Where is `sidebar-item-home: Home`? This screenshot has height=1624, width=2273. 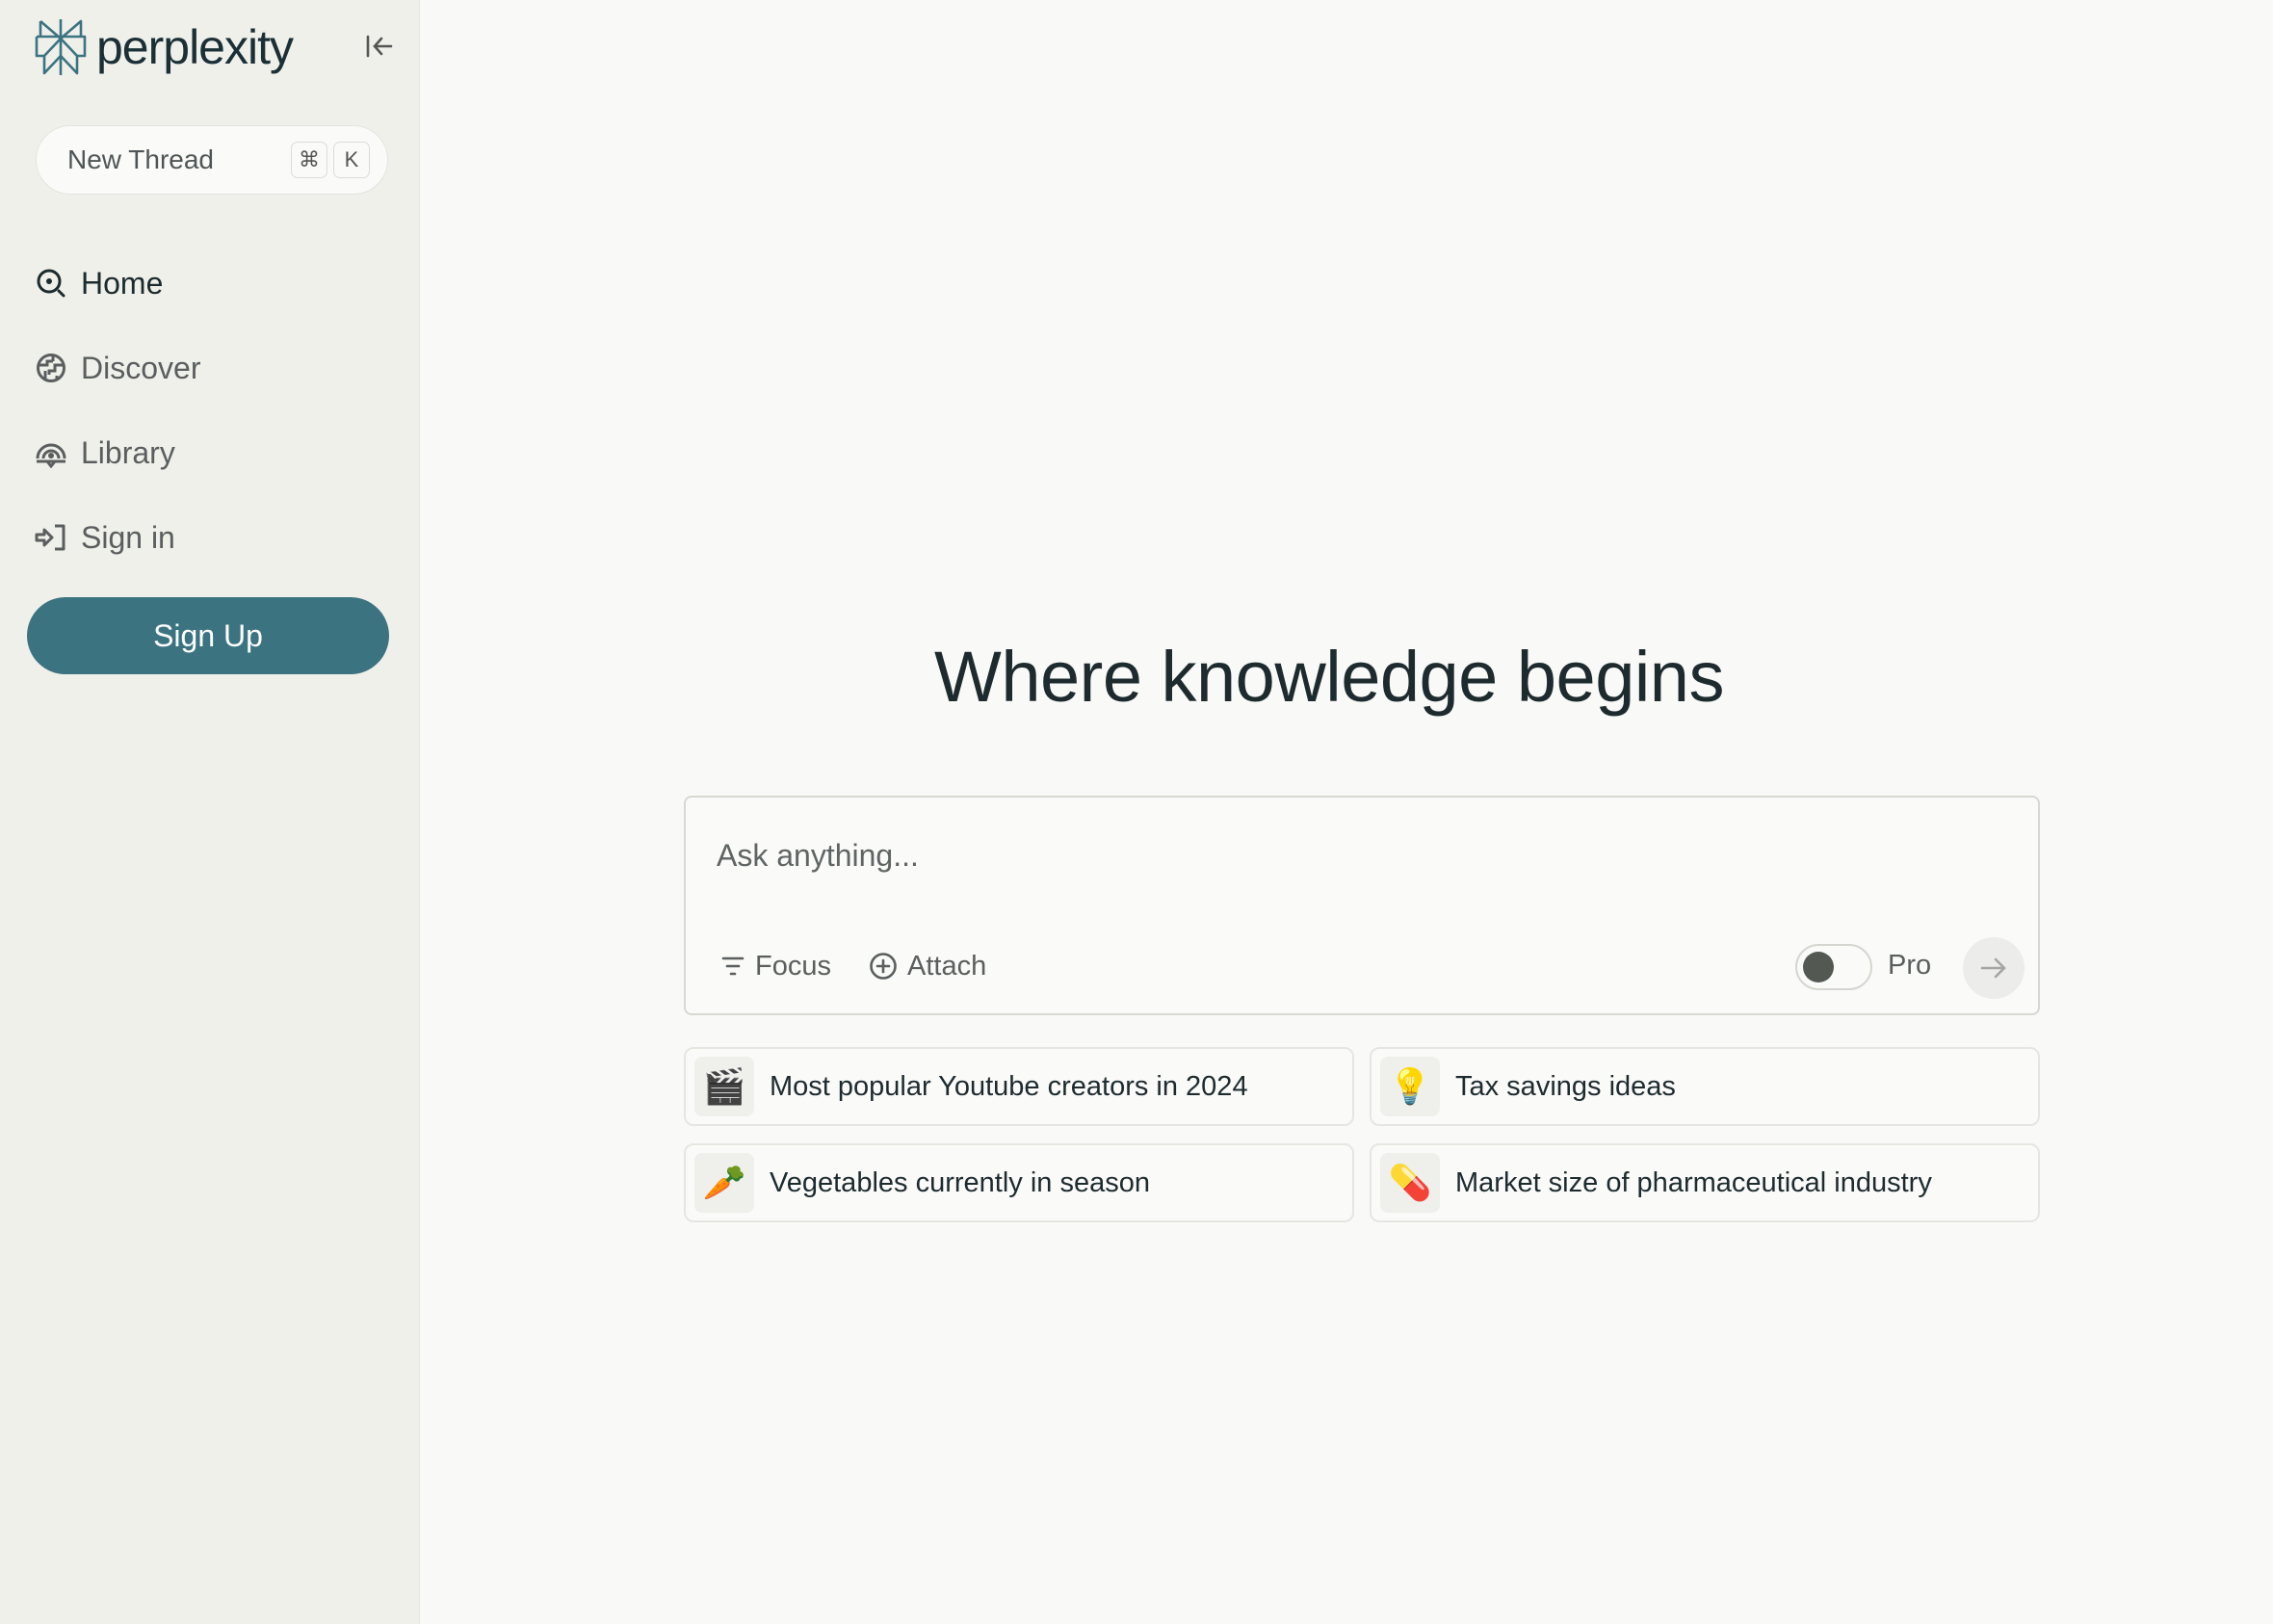 sidebar-item-home: Home is located at coordinates (218, 283).